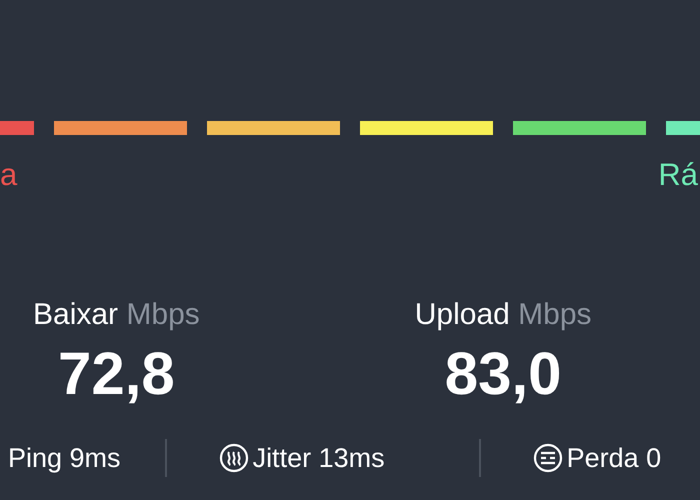 This screenshot has width=700, height=500. Describe the element at coordinates (503, 374) in the screenshot. I see `speed-value: 83,0` at that location.